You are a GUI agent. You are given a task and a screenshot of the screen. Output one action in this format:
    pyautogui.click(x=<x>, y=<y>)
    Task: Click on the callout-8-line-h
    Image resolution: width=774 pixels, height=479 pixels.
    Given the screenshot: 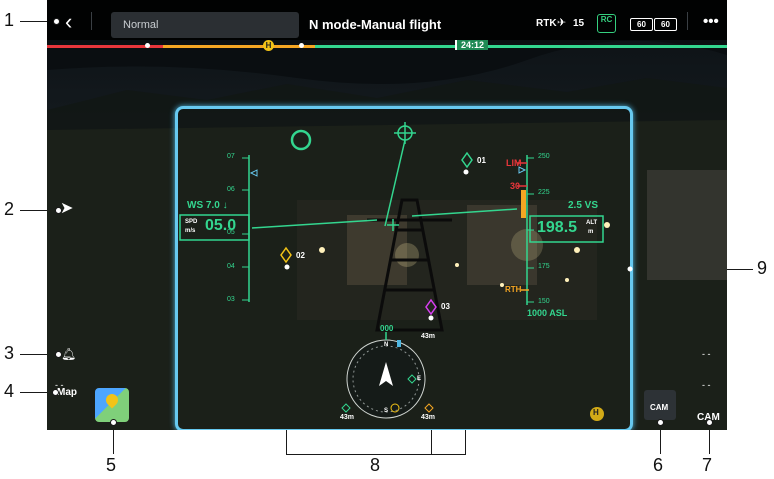 What is the action you would take?
    pyautogui.click(x=376, y=454)
    